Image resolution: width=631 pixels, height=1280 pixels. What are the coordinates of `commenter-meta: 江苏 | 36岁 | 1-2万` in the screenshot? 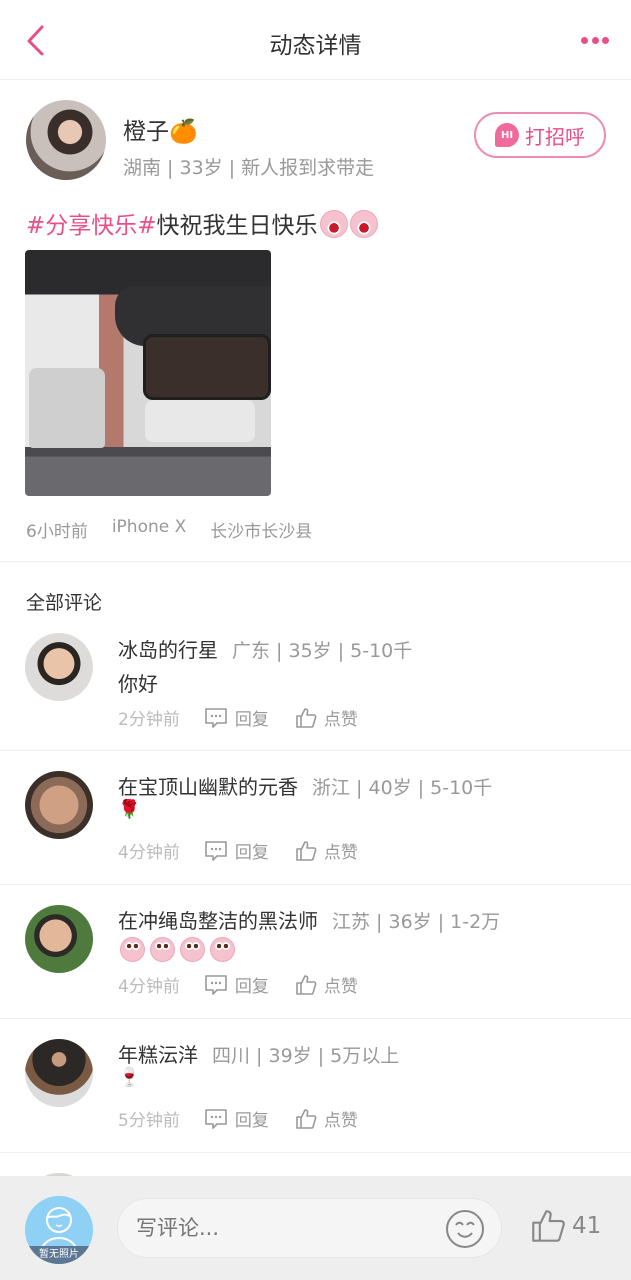 It's located at (416, 922).